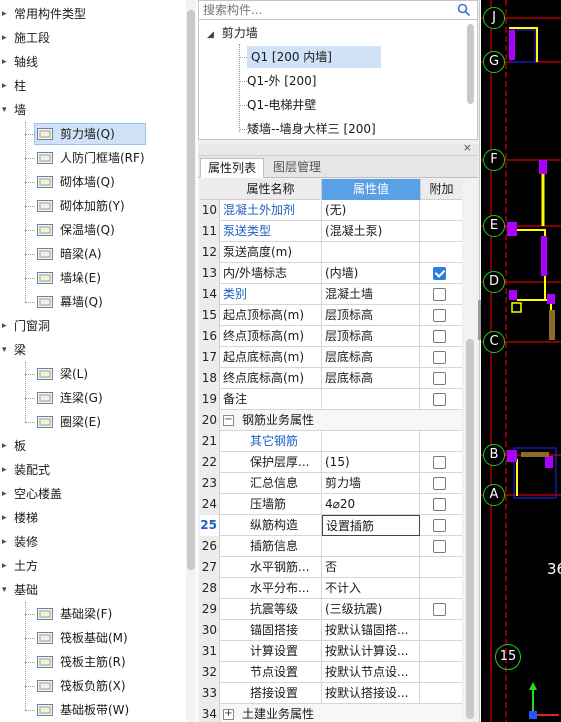 This screenshot has width=561, height=722. I want to click on expand-icon: +, so click(228, 714).